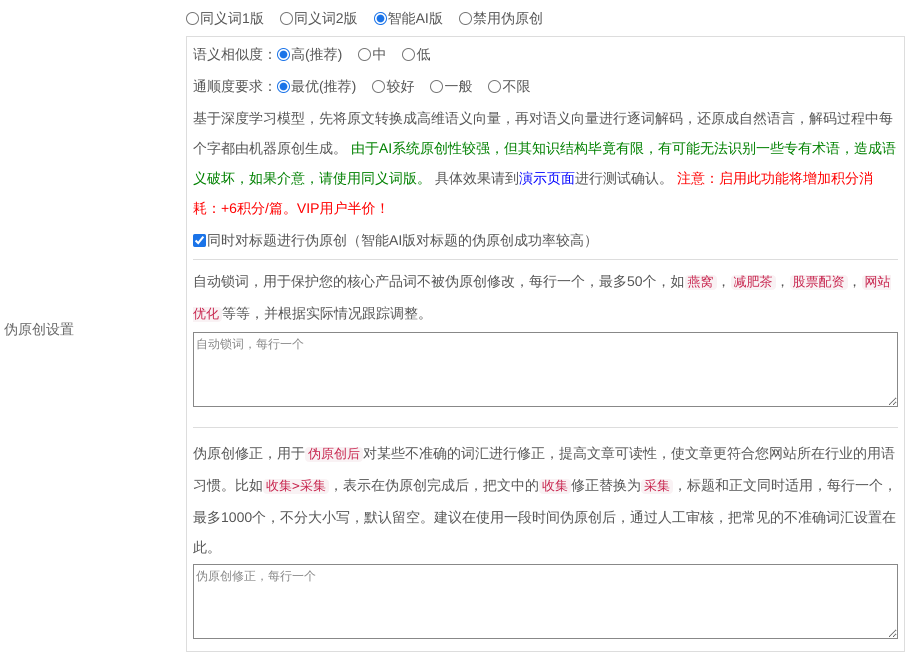 The width and height of the screenshot is (911, 658). What do you see at coordinates (423, 54) in the screenshot?
I see `radio-label: 低` at bounding box center [423, 54].